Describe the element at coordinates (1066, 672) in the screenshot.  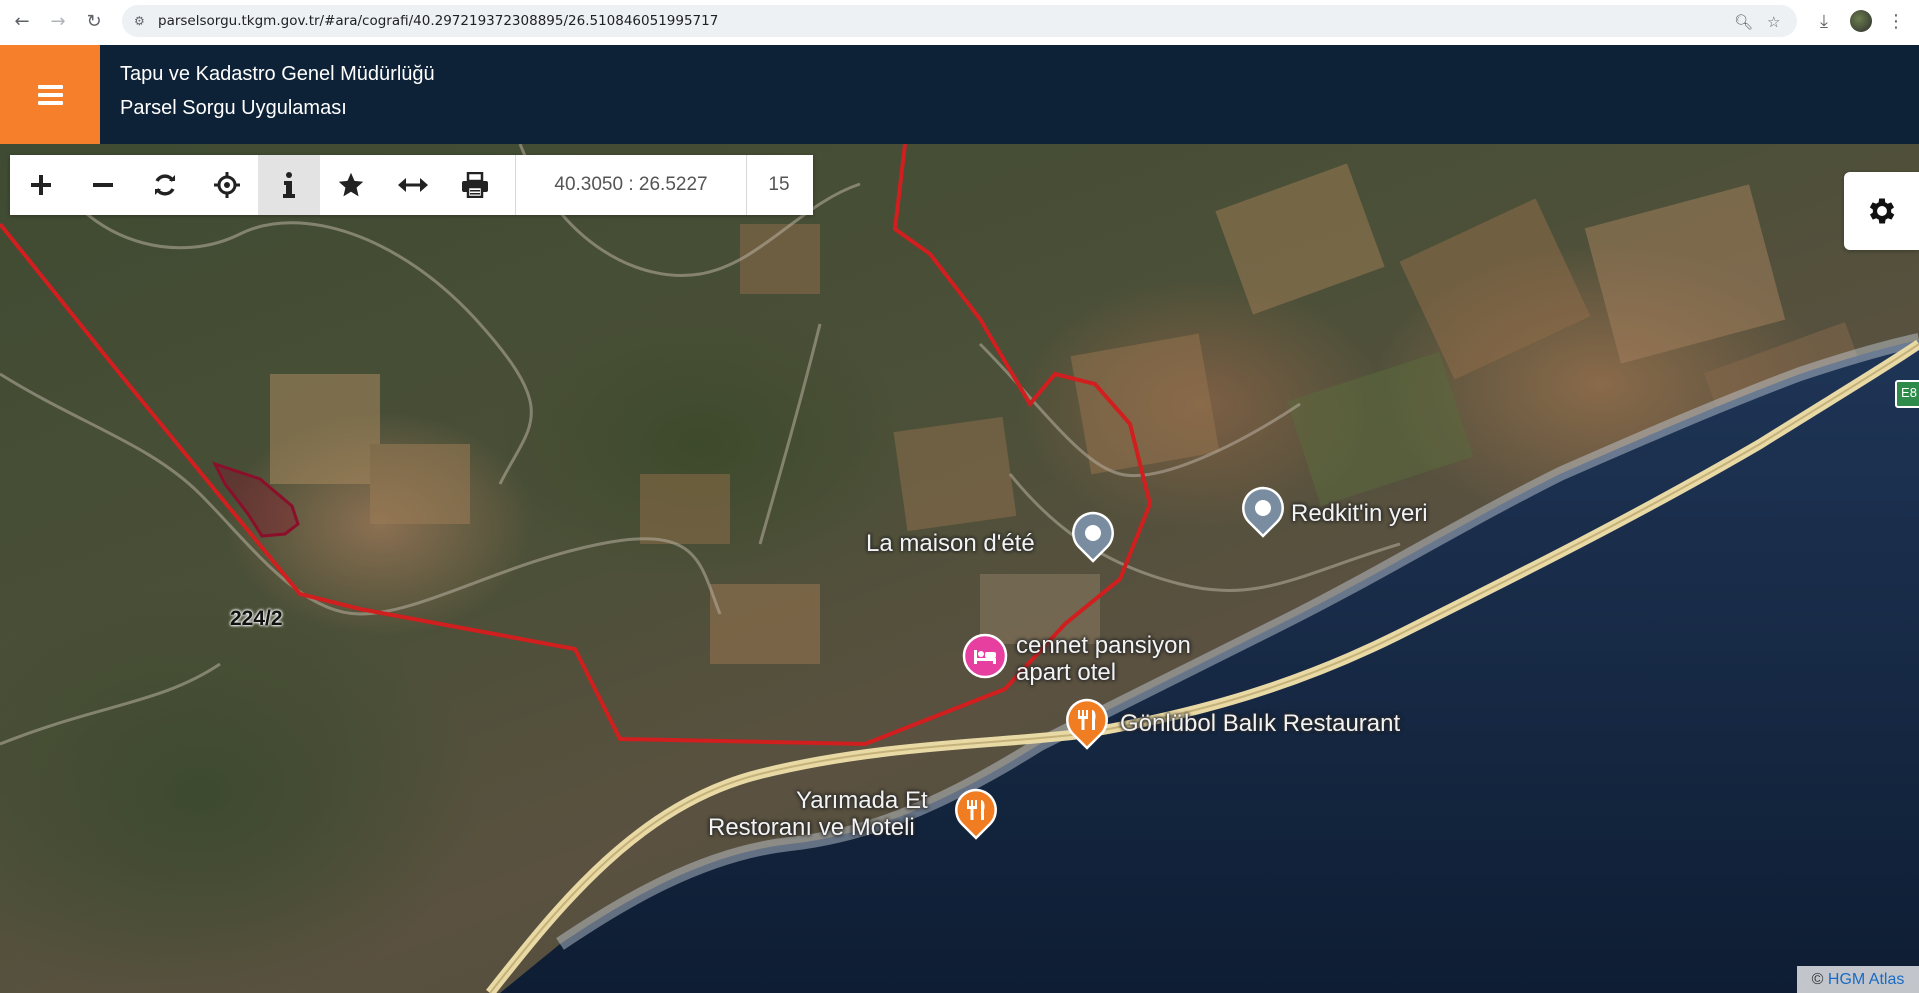
I see `poi-label-cennet-2: apart otel` at that location.